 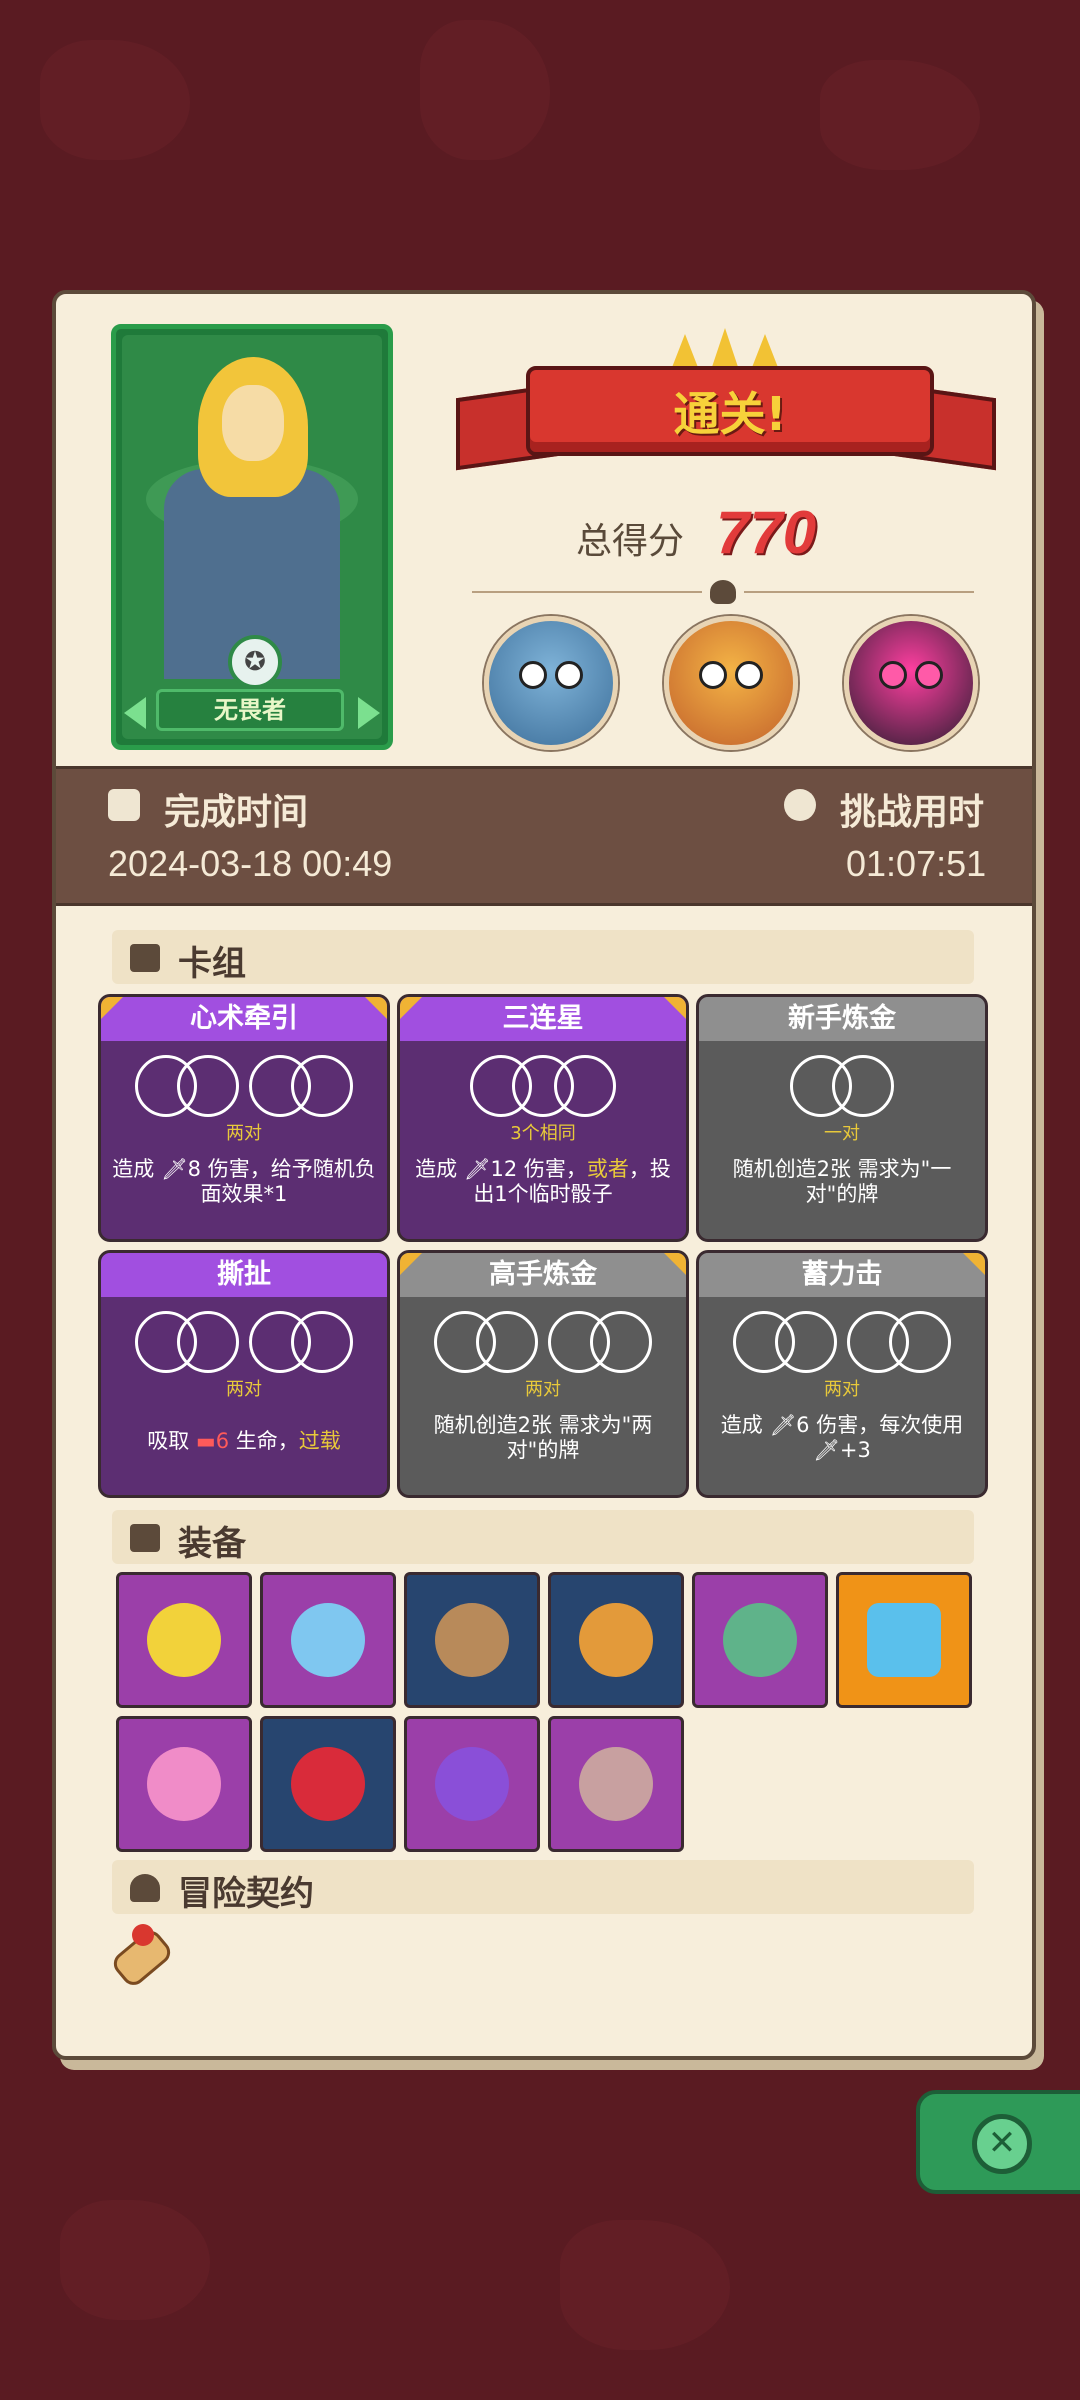 What do you see at coordinates (544, 836) in the screenshot?
I see `time-bar: 完成时间 2024-03-18 00:49 挑战用时 01:07:51` at bounding box center [544, 836].